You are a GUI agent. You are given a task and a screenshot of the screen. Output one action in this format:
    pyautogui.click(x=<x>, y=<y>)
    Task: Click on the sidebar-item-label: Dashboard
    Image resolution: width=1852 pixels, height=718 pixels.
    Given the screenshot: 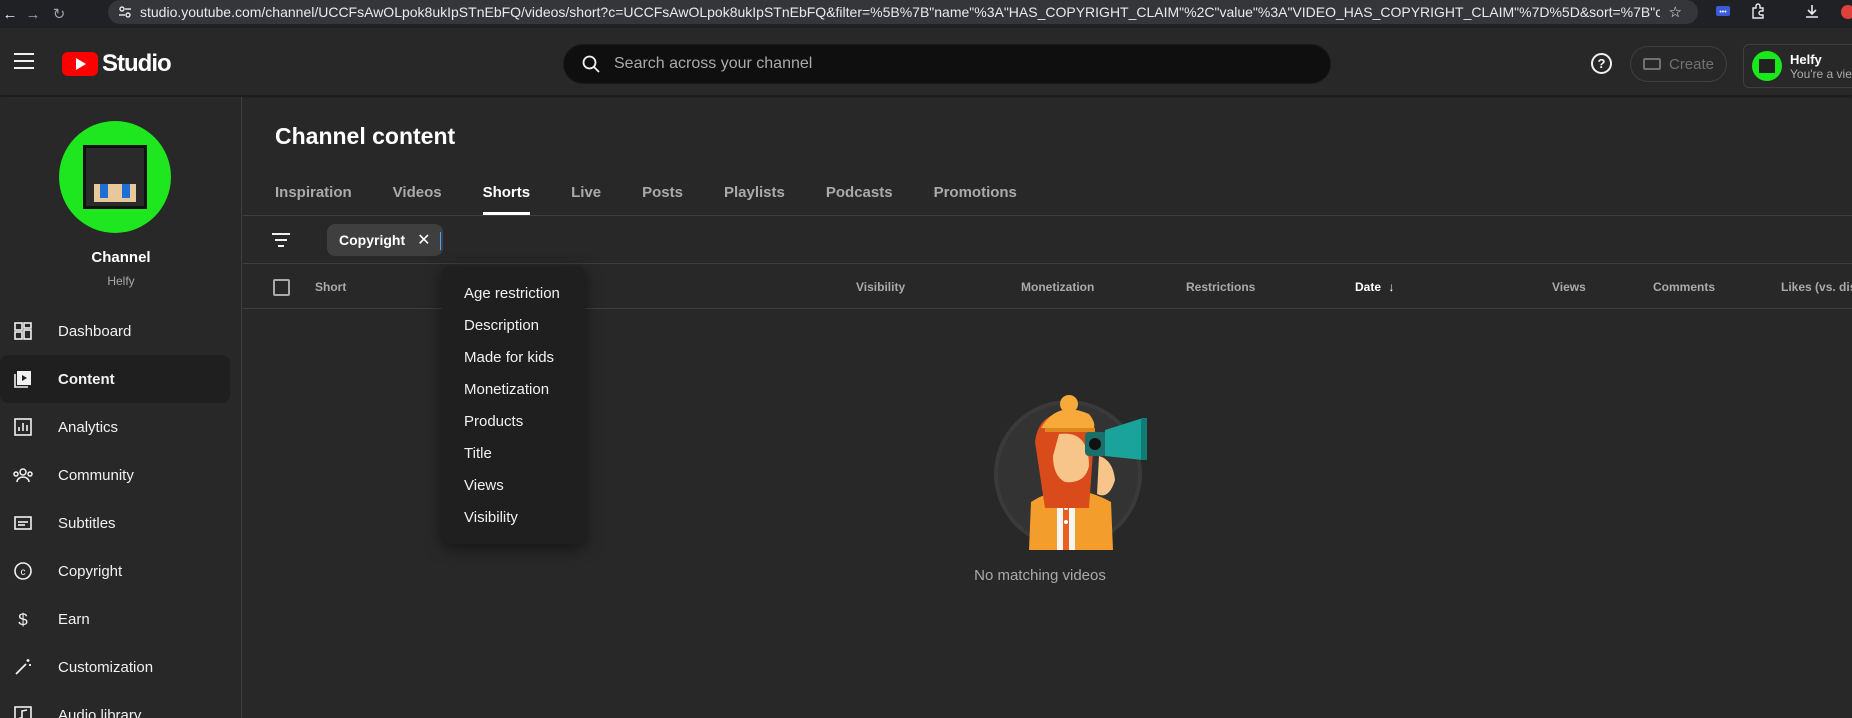 What is the action you would take?
    pyautogui.click(x=95, y=331)
    